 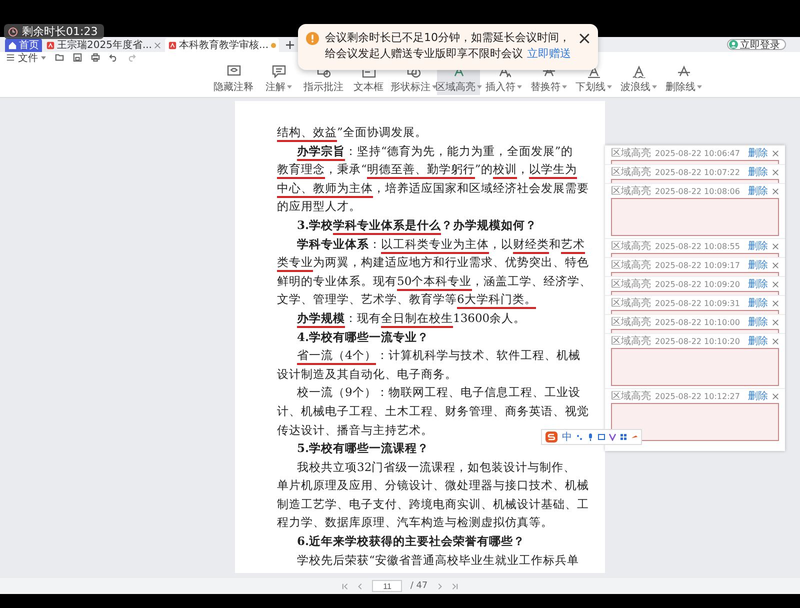 I want to click on gift-link: 立即赠送, so click(x=549, y=53).